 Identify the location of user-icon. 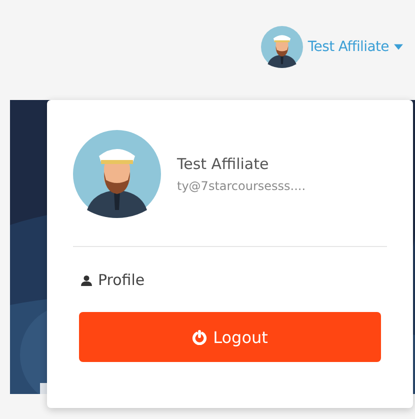
(86, 280).